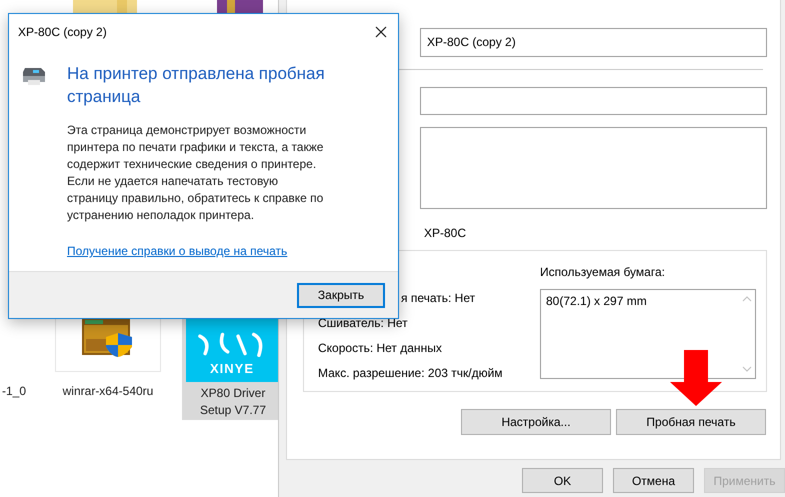 This screenshot has height=497, width=785. What do you see at coordinates (639, 301) in the screenshot?
I see `paper-list-item: 80(72.1) x 297 mm` at bounding box center [639, 301].